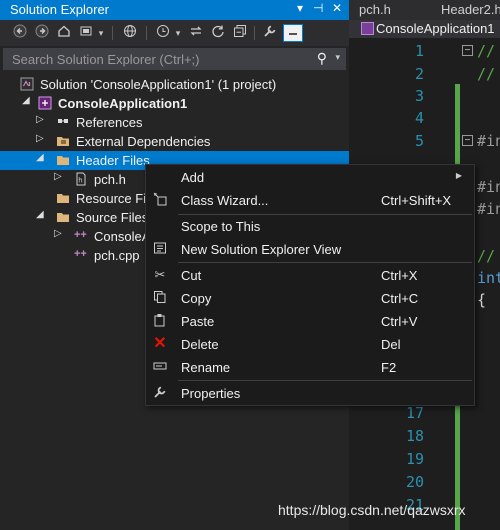 Image resolution: width=500 pixels, height=530 pixels. What do you see at coordinates (218, 33) in the screenshot?
I see `refresh-icon` at bounding box center [218, 33].